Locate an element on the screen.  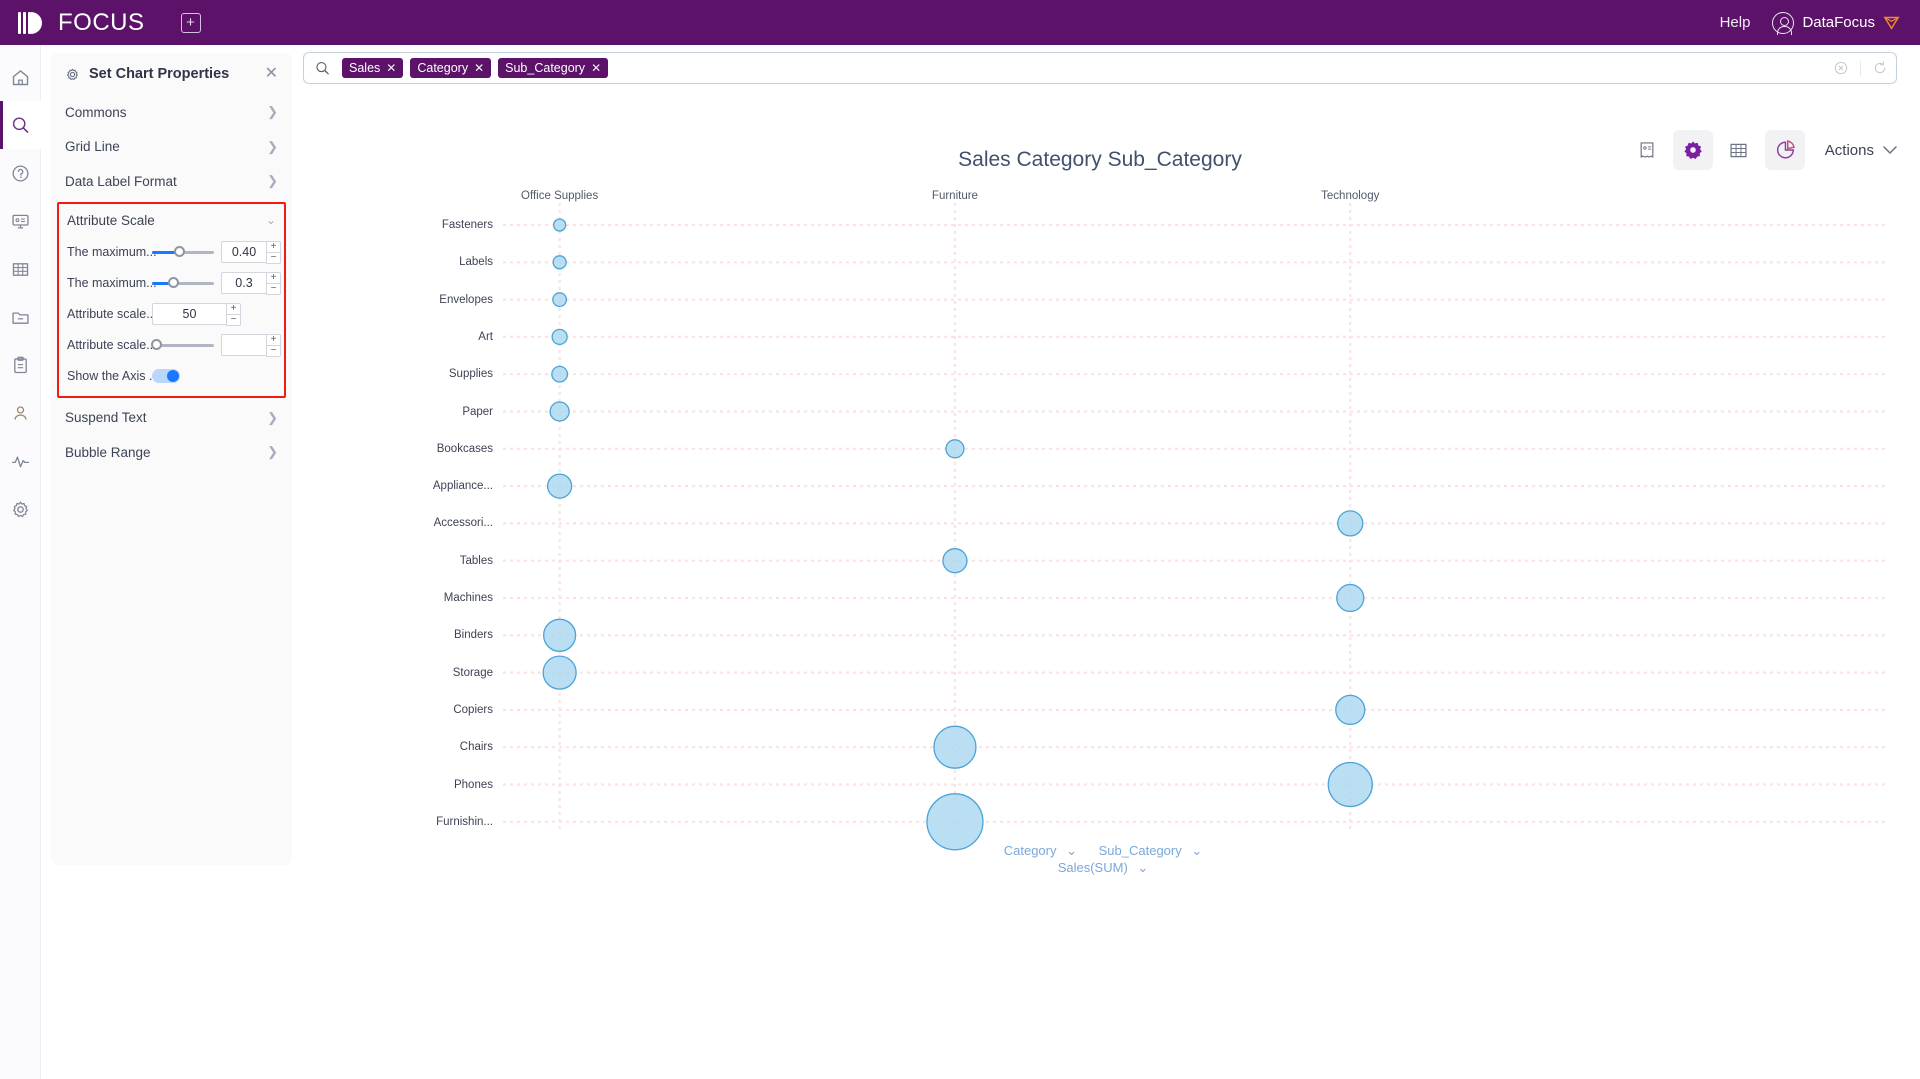
prop-row-bubble-range: Bubble Range ❯ is located at coordinates (171, 452).